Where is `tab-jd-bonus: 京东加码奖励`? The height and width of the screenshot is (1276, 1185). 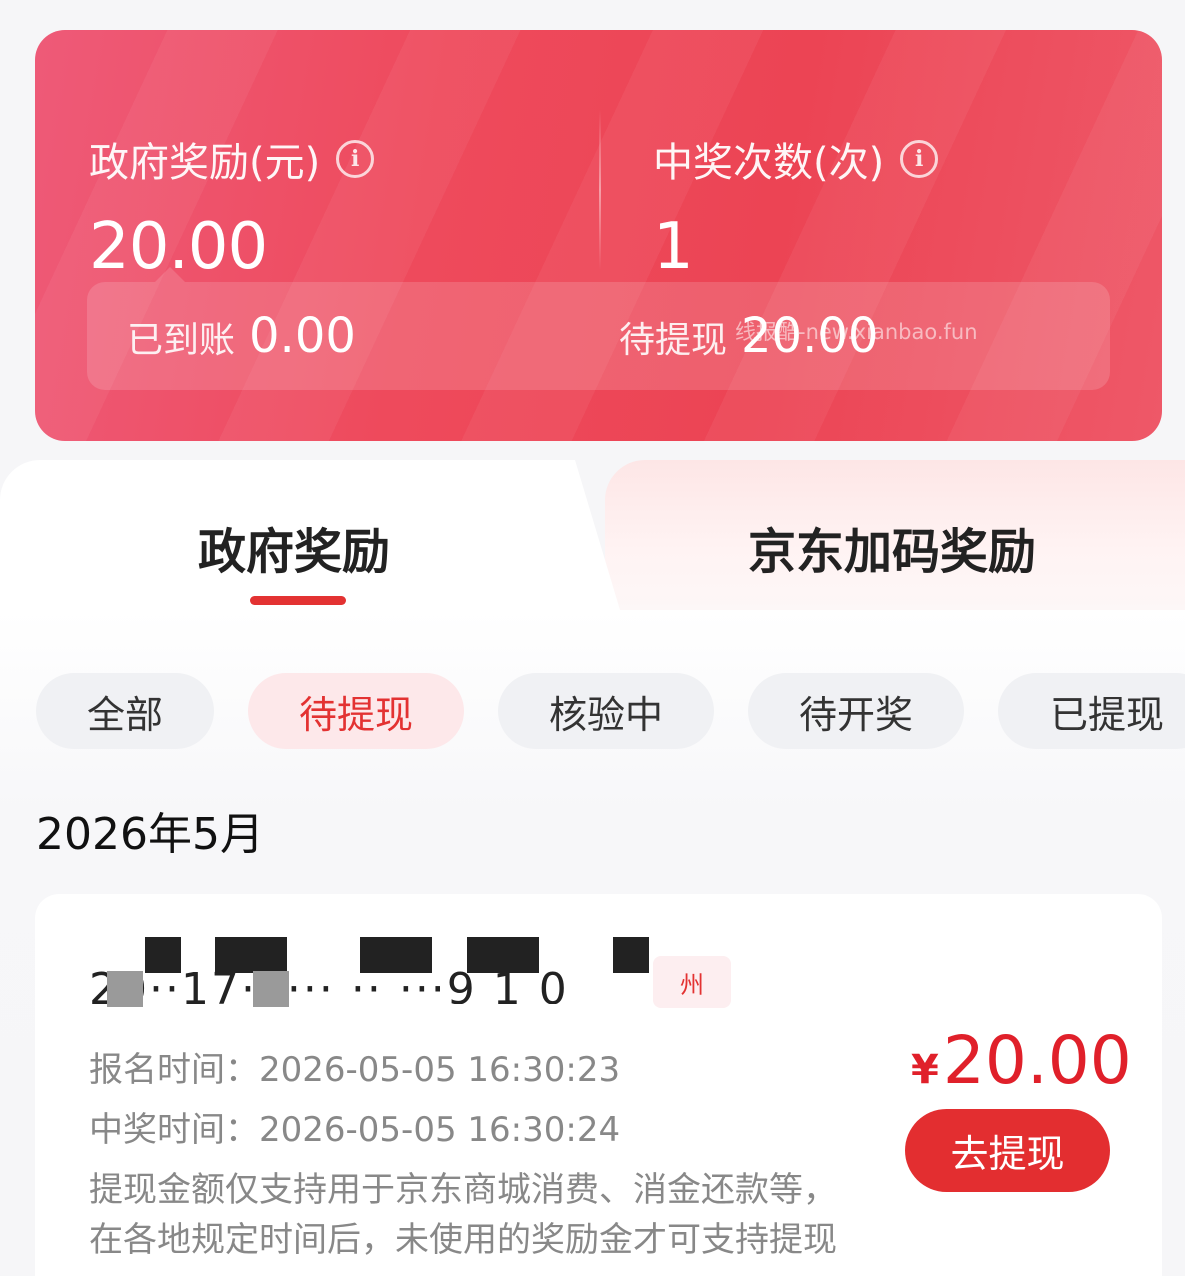
tab-jd-bonus: 京东加码奖励 is located at coordinates (895, 535).